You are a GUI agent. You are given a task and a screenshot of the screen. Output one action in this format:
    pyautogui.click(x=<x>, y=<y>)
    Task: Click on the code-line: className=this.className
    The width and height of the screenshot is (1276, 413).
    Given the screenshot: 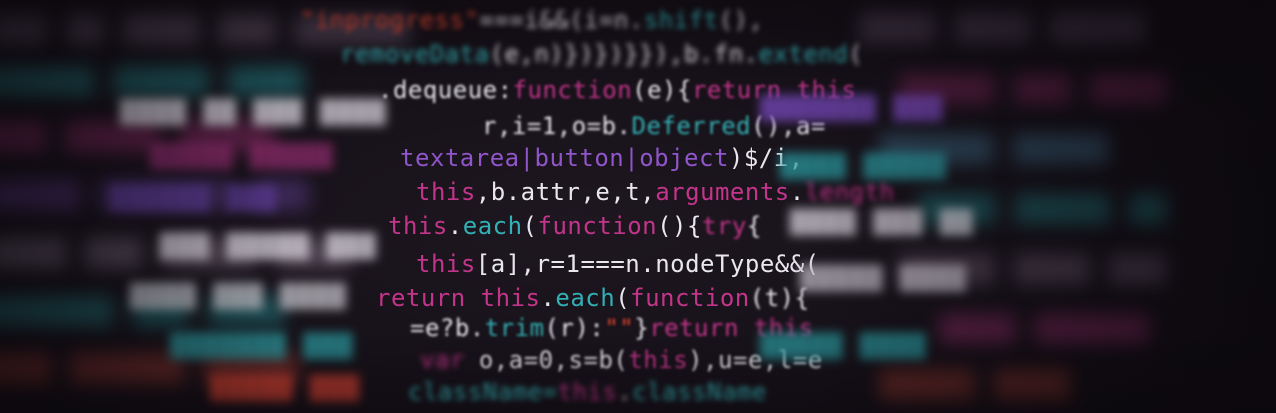 What is the action you would take?
    pyautogui.click(x=587, y=392)
    